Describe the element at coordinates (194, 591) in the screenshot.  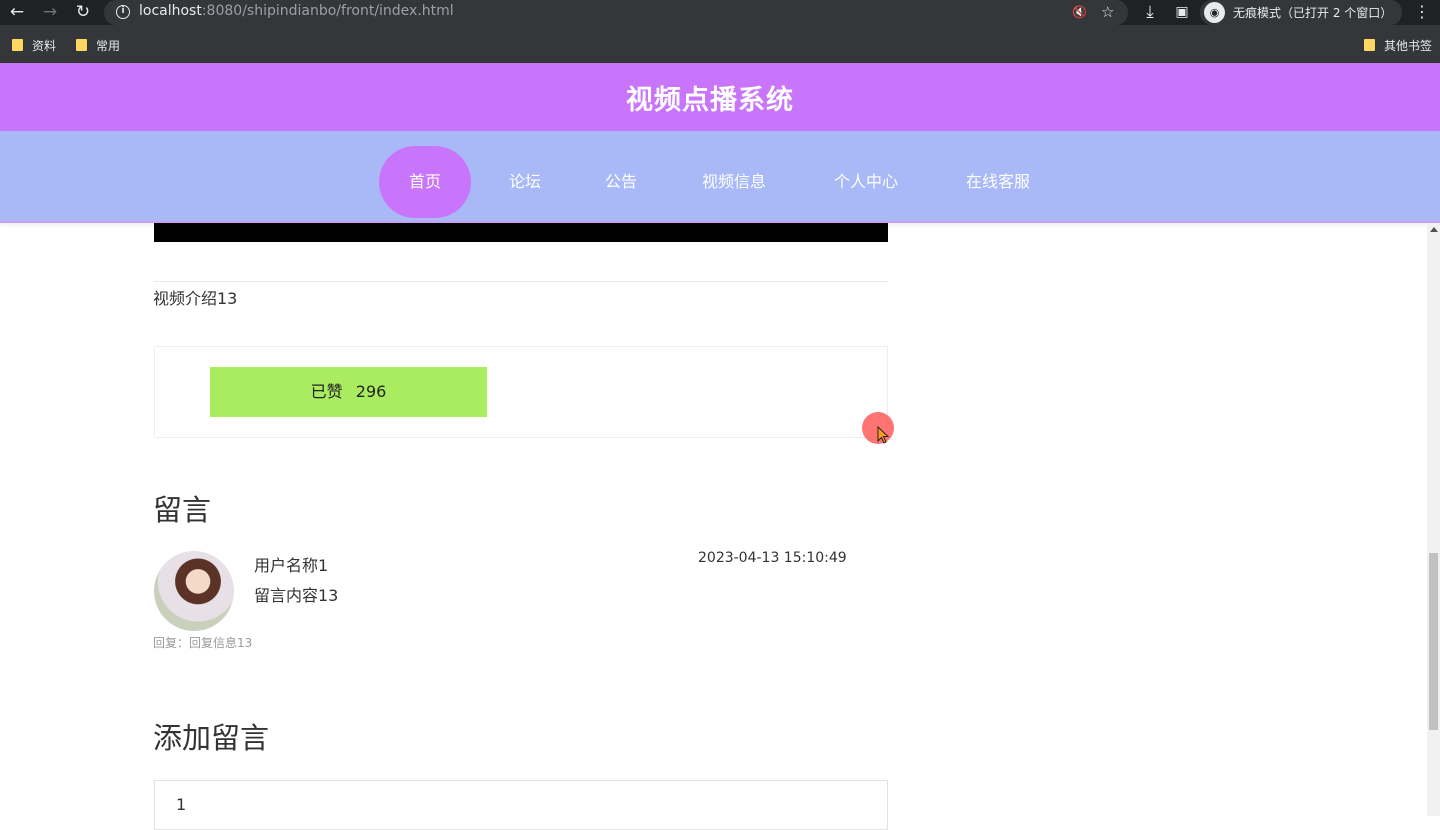
I see `avatar` at that location.